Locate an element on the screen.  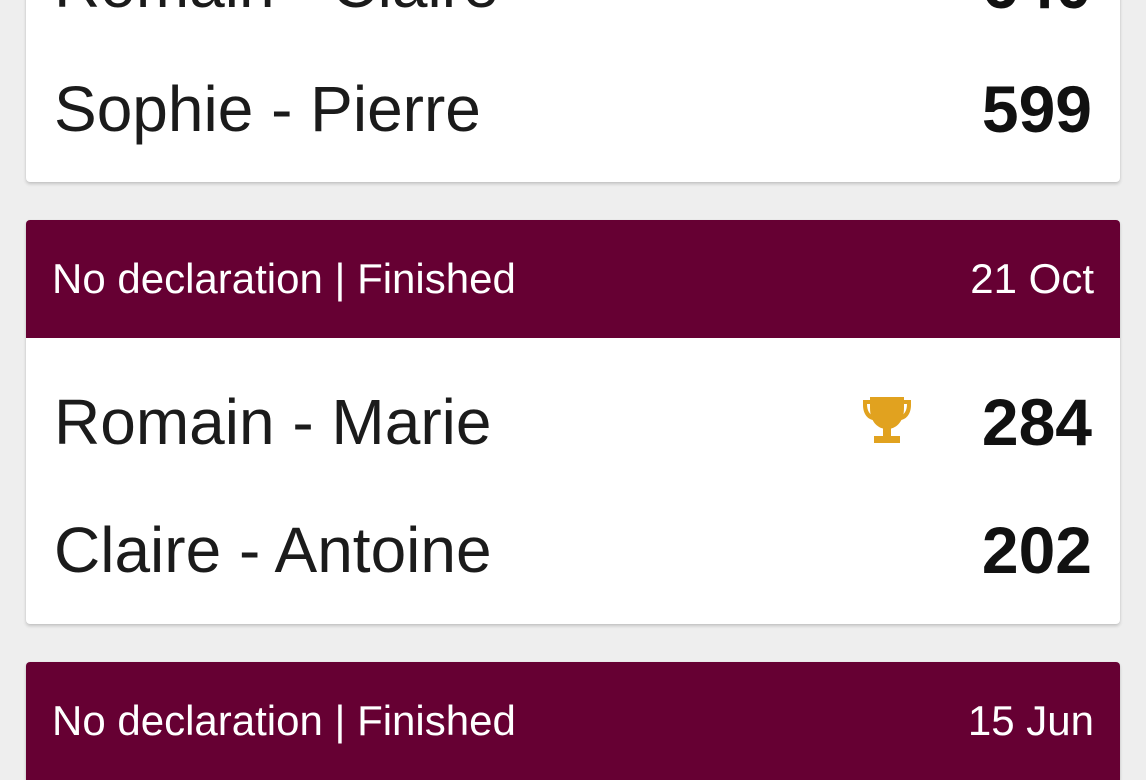
score-area: 202 is located at coordinates (976, 550).